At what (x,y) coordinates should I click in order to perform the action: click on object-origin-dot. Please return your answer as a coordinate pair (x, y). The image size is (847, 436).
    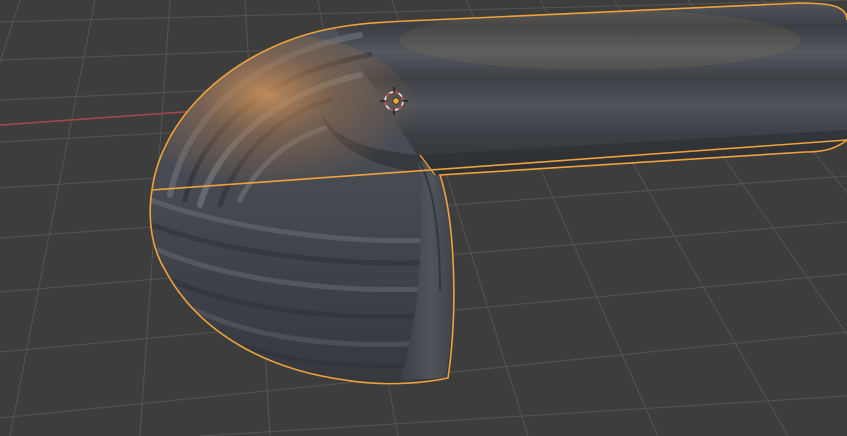
    Looking at the image, I should click on (396, 101).